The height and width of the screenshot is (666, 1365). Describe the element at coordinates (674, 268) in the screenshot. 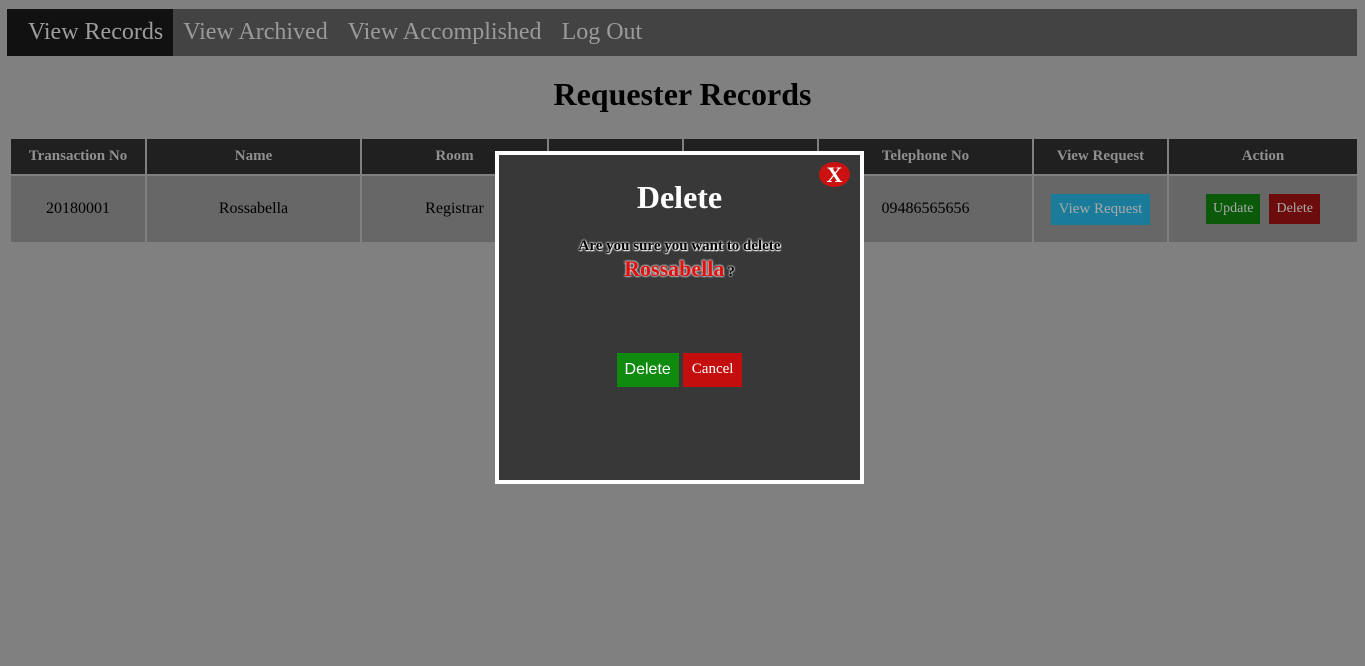

I see `modal-target-name: Rossabella` at that location.